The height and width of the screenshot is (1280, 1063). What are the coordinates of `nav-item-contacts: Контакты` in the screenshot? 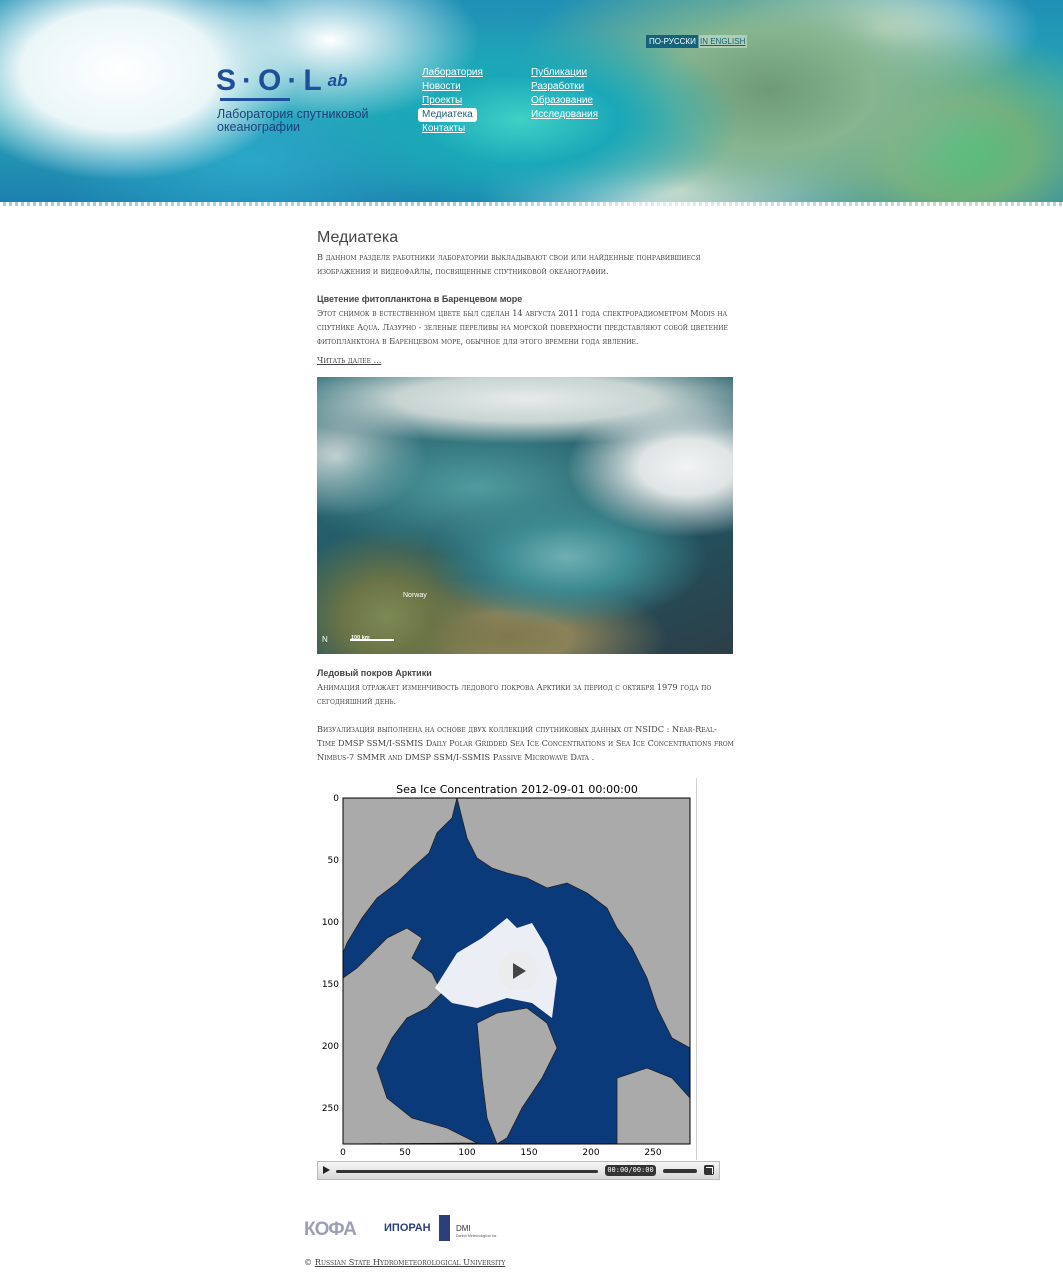 It's located at (452, 129).